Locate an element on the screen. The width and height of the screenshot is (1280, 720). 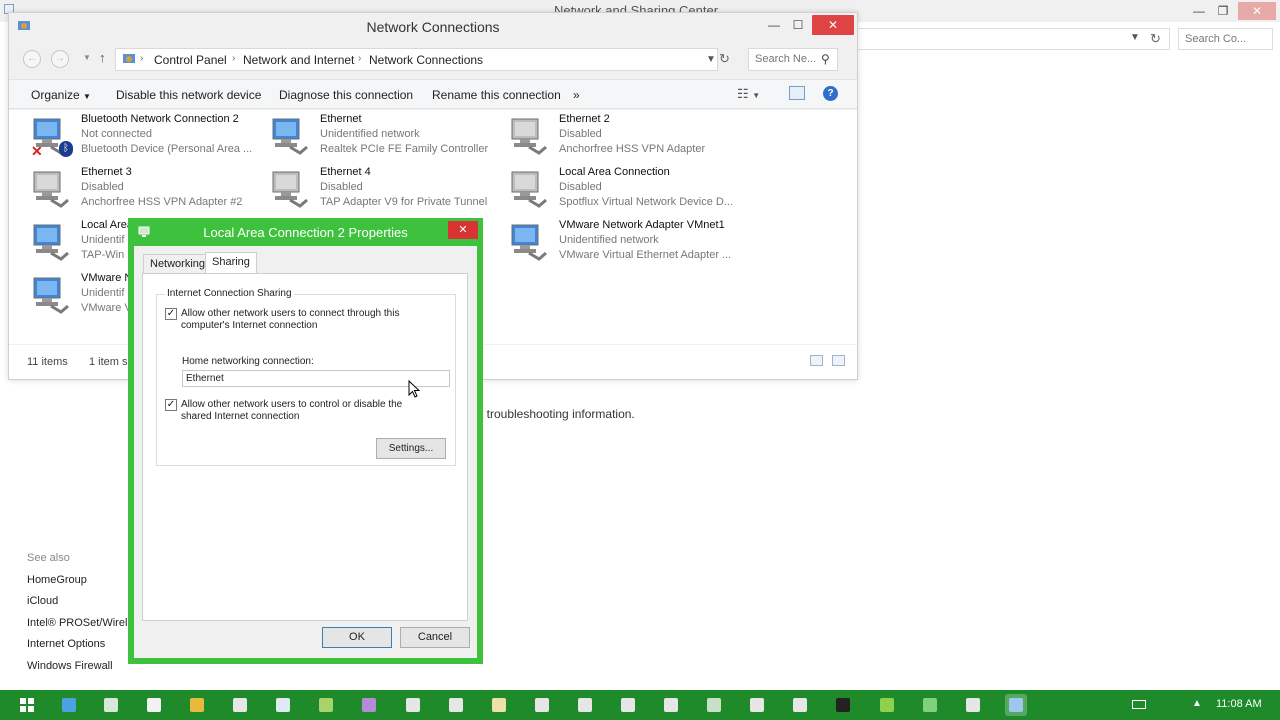
search-icon: ⚲ is located at coordinates (825, 59).